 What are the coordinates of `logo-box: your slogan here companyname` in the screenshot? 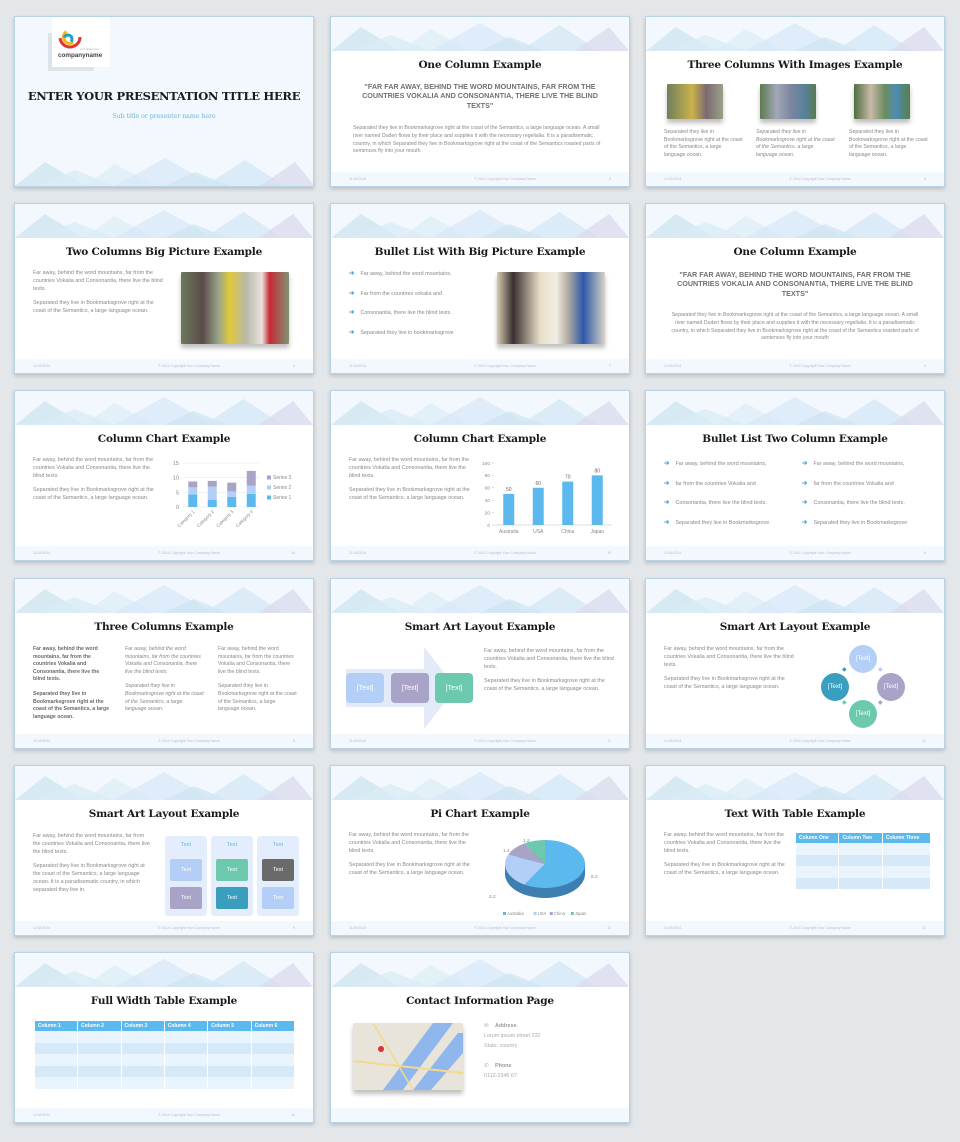 It's located at (81, 42).